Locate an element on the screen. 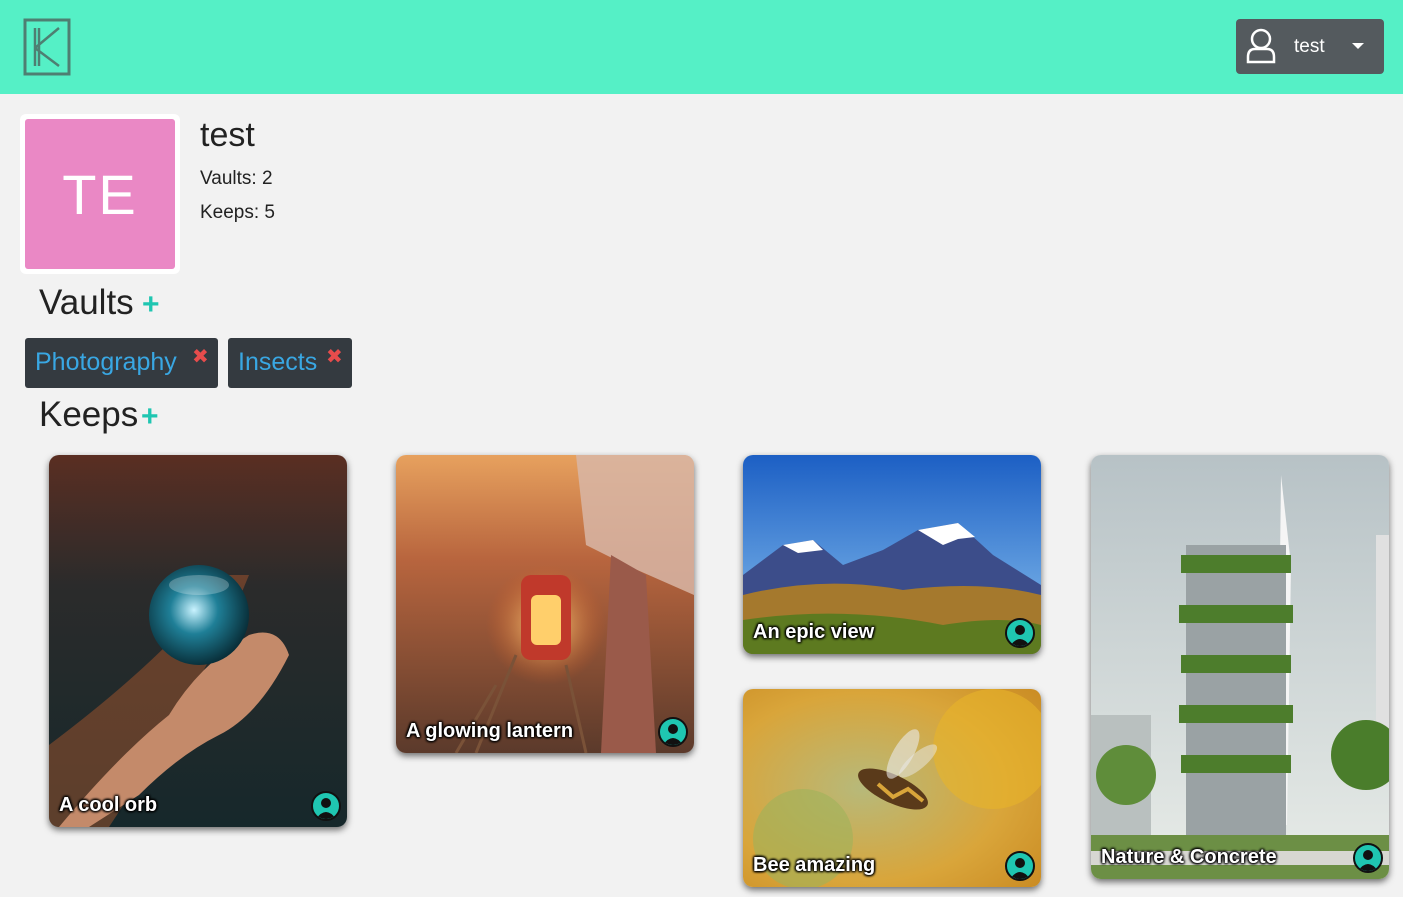 Image resolution: width=1403 pixels, height=897 pixels. vaults-count: Vaults: 2 is located at coordinates (236, 178).